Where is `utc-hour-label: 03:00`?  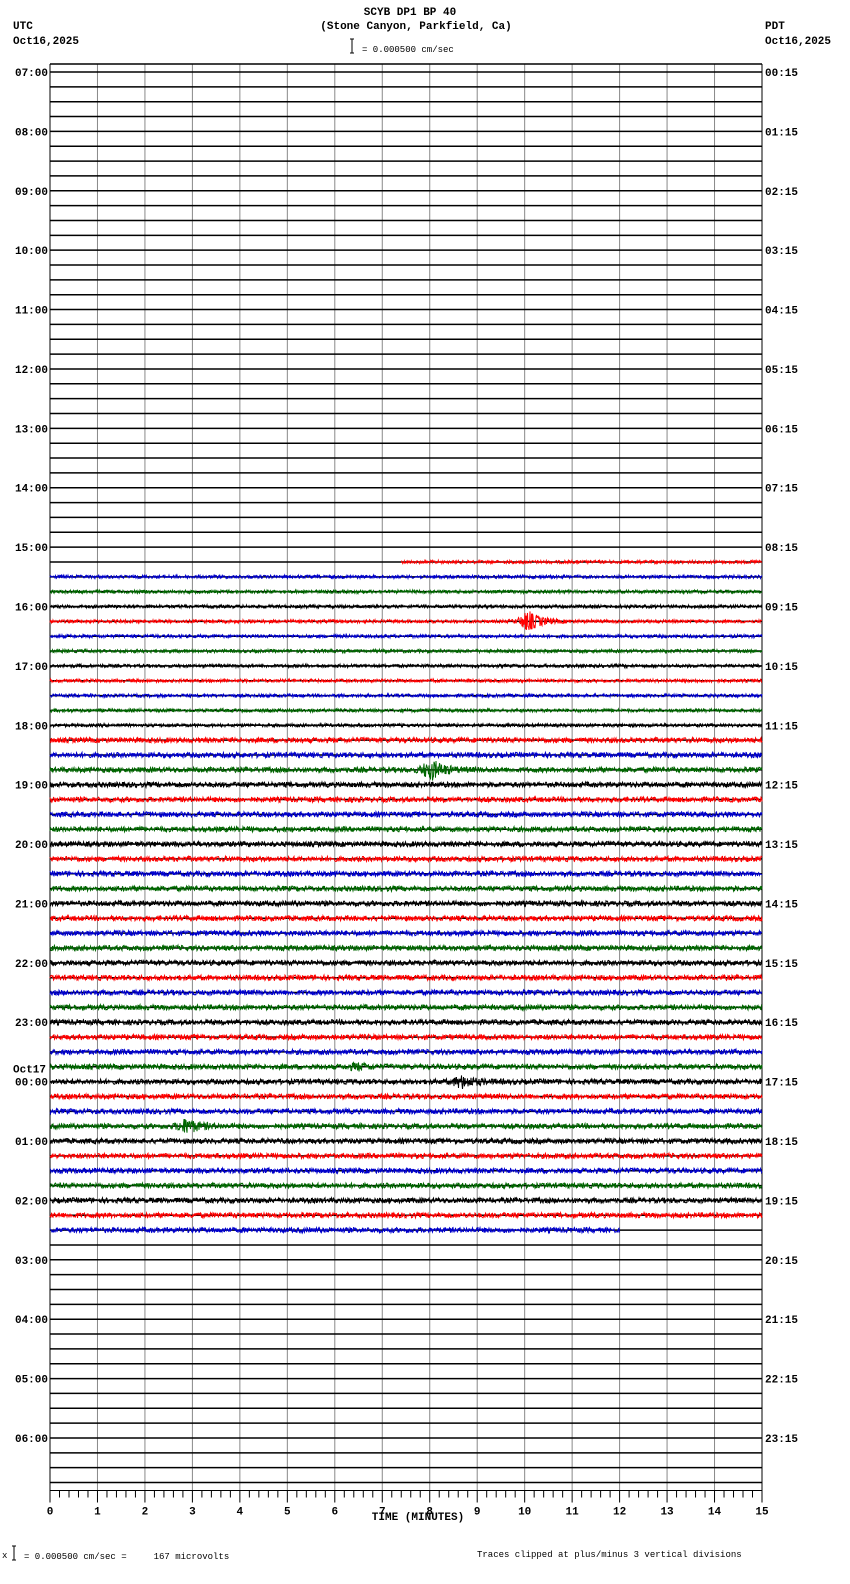 utc-hour-label: 03:00 is located at coordinates (31, 1262).